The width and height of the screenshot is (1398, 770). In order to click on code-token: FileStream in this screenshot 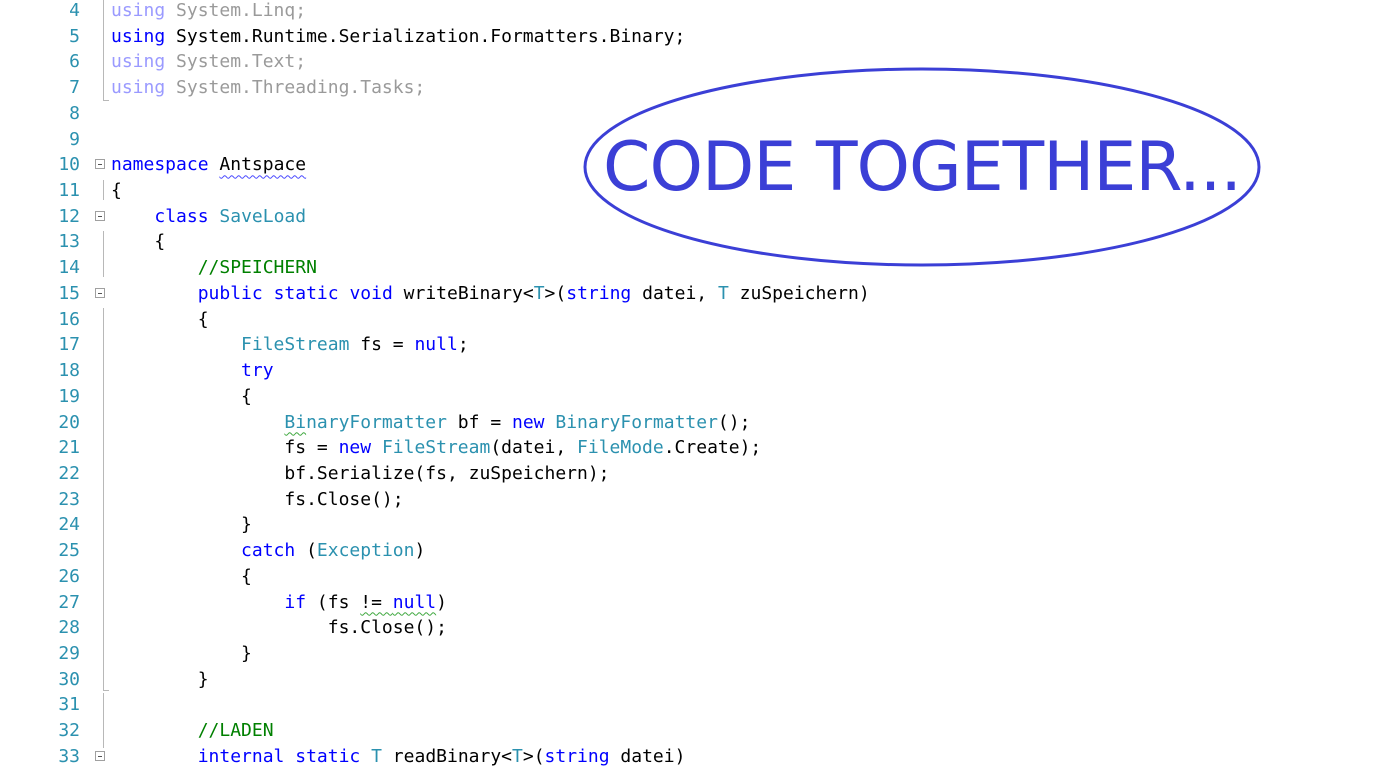, I will do `click(295, 345)`.